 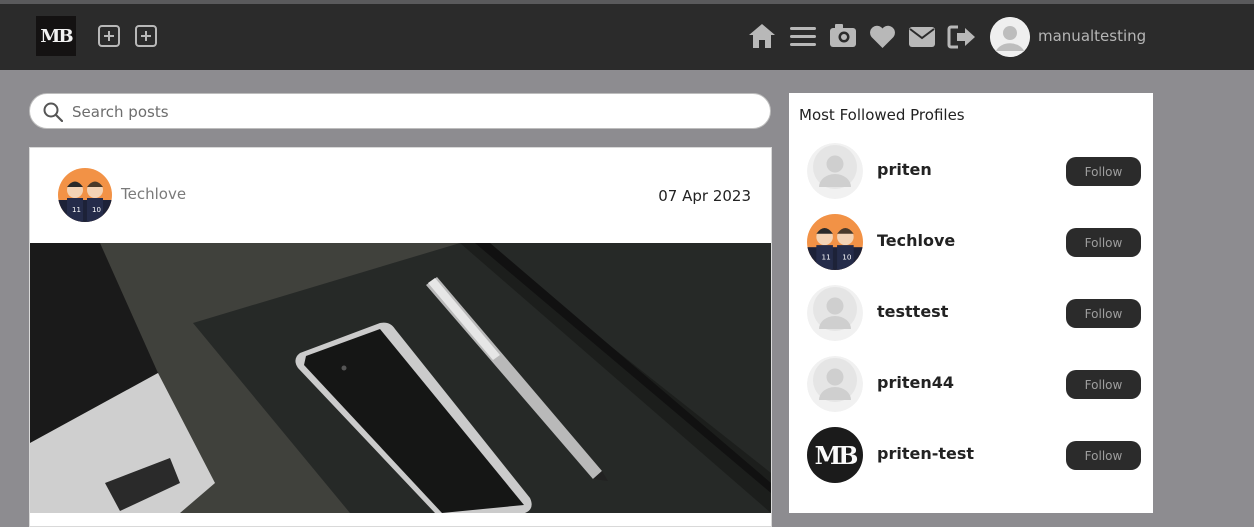 I want to click on logout-icon, so click(x=962, y=37).